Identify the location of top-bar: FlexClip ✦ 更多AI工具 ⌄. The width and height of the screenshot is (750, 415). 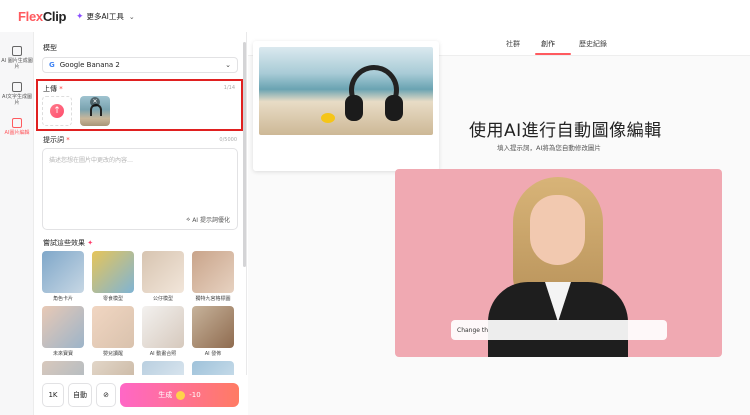
(375, 16).